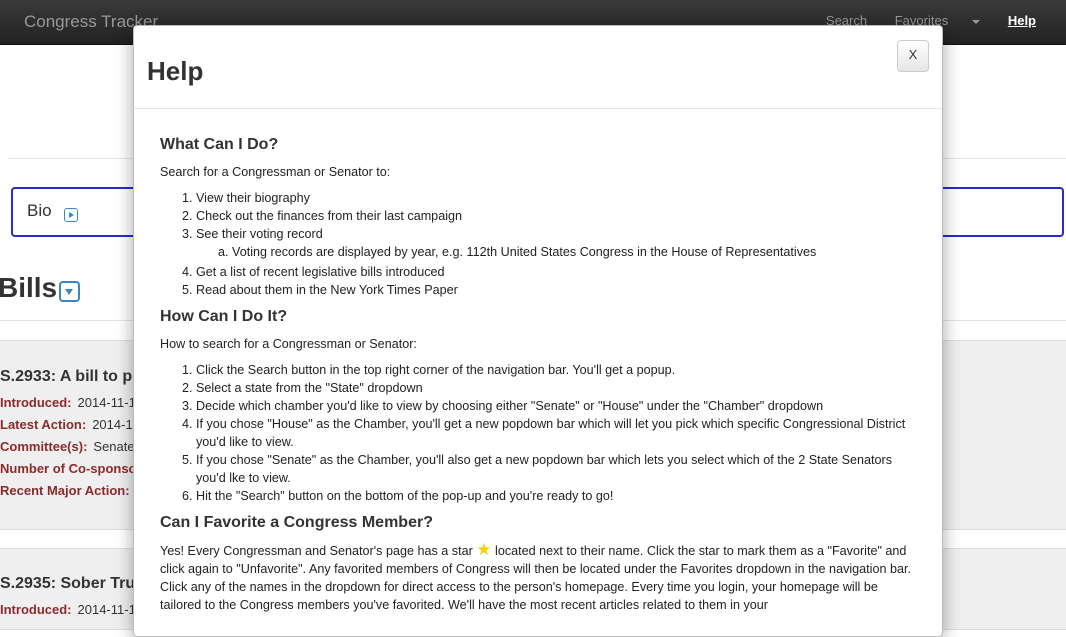  I want to click on section-heading: What Can I Do?, so click(219, 144).